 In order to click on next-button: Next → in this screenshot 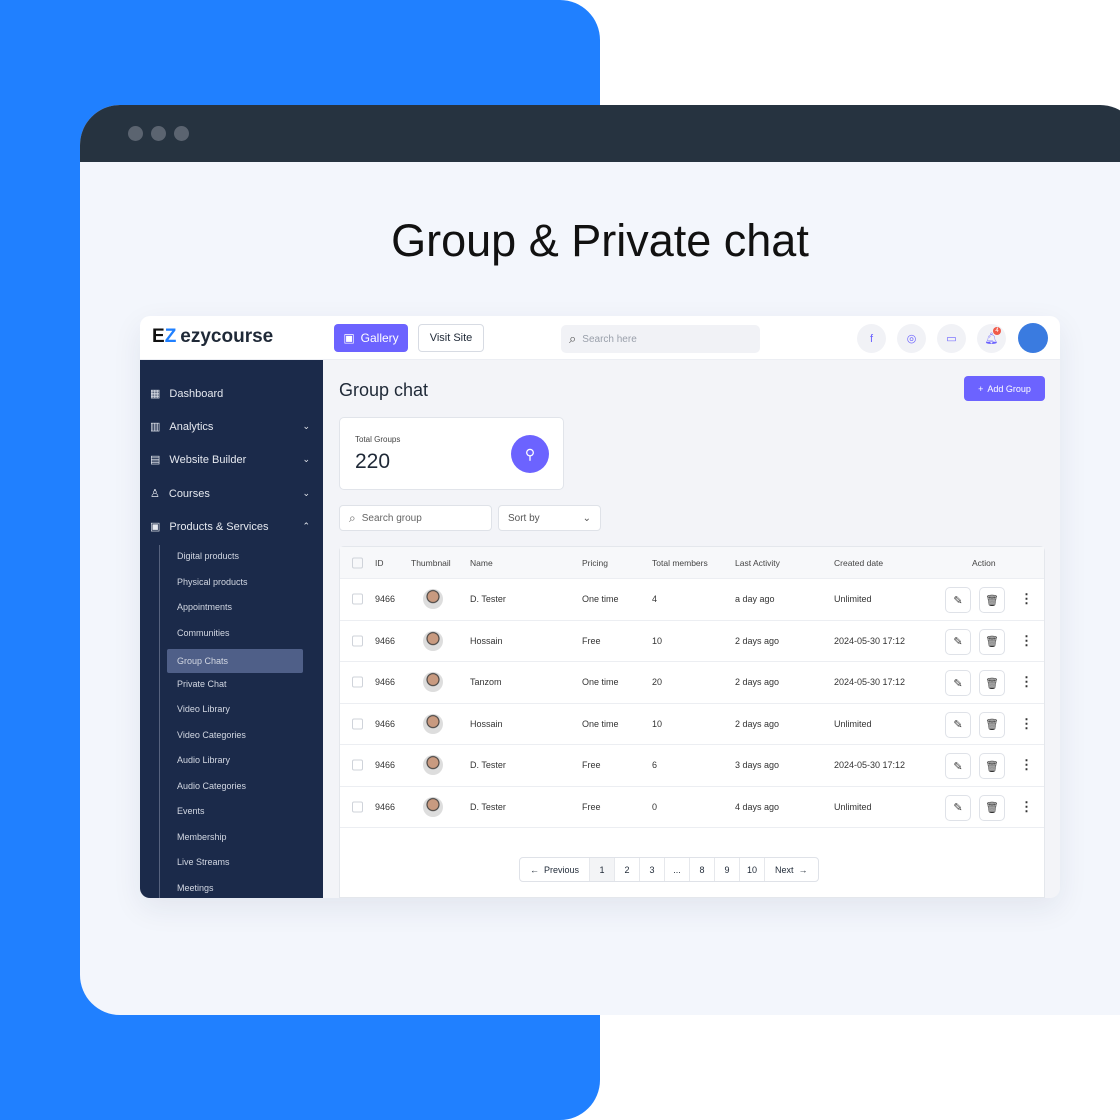, I will do `click(791, 869)`.